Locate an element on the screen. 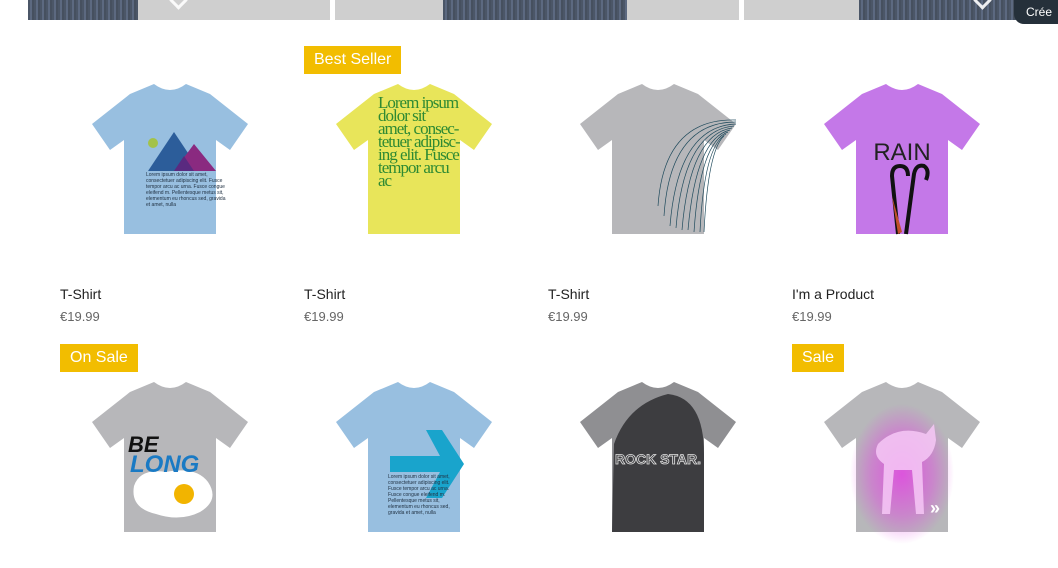 The width and height of the screenshot is (1058, 568). shirt-print-text: RAIN is located at coordinates (901, 152).